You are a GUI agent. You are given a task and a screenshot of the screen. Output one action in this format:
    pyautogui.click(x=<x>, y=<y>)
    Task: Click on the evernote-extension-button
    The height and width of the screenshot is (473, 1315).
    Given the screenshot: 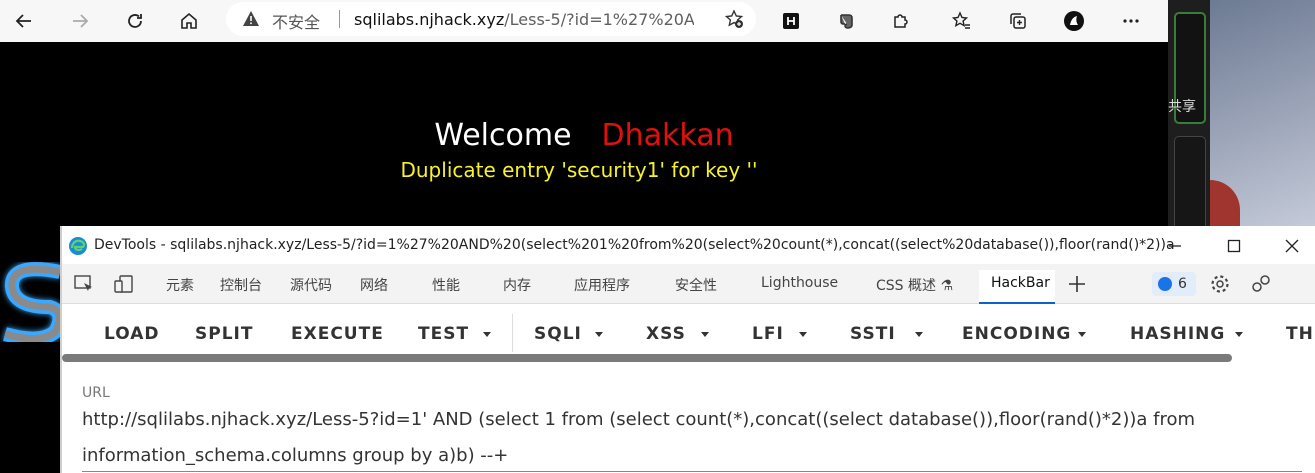 What is the action you would take?
    pyautogui.click(x=846, y=21)
    